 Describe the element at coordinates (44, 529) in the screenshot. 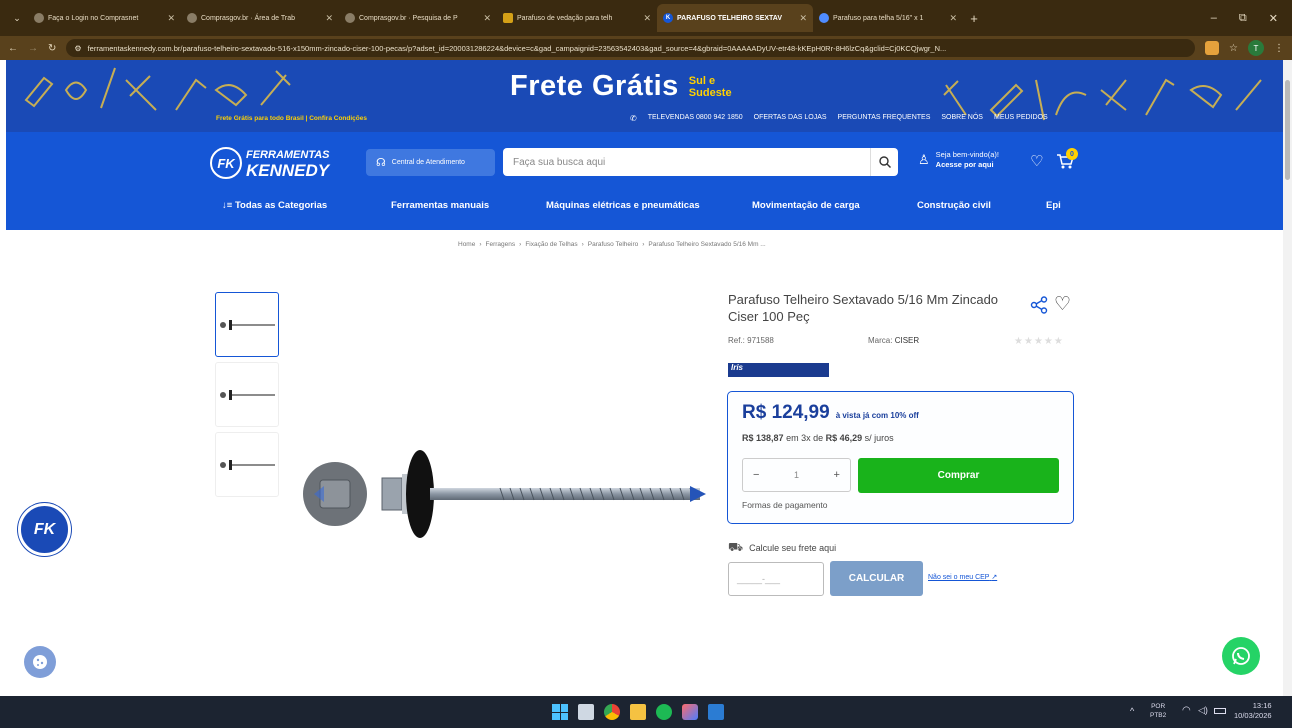

I see `kennedy-chat-button: FK` at that location.